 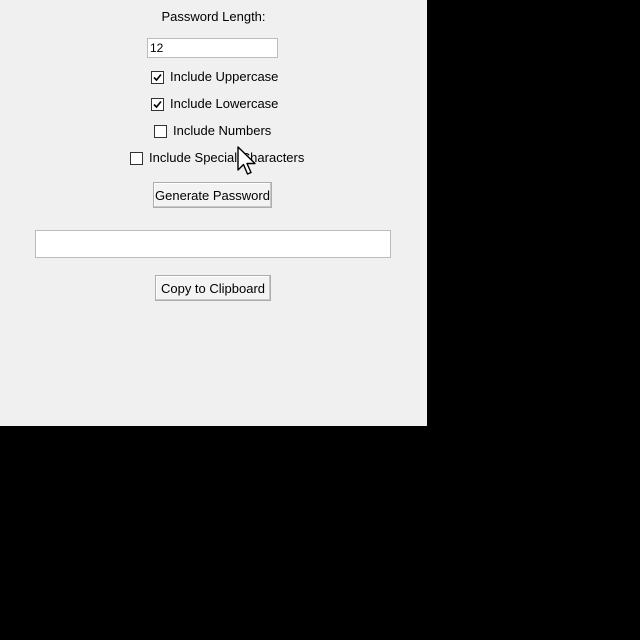 I want to click on include-special-option: Include Special Characters, so click(x=217, y=158).